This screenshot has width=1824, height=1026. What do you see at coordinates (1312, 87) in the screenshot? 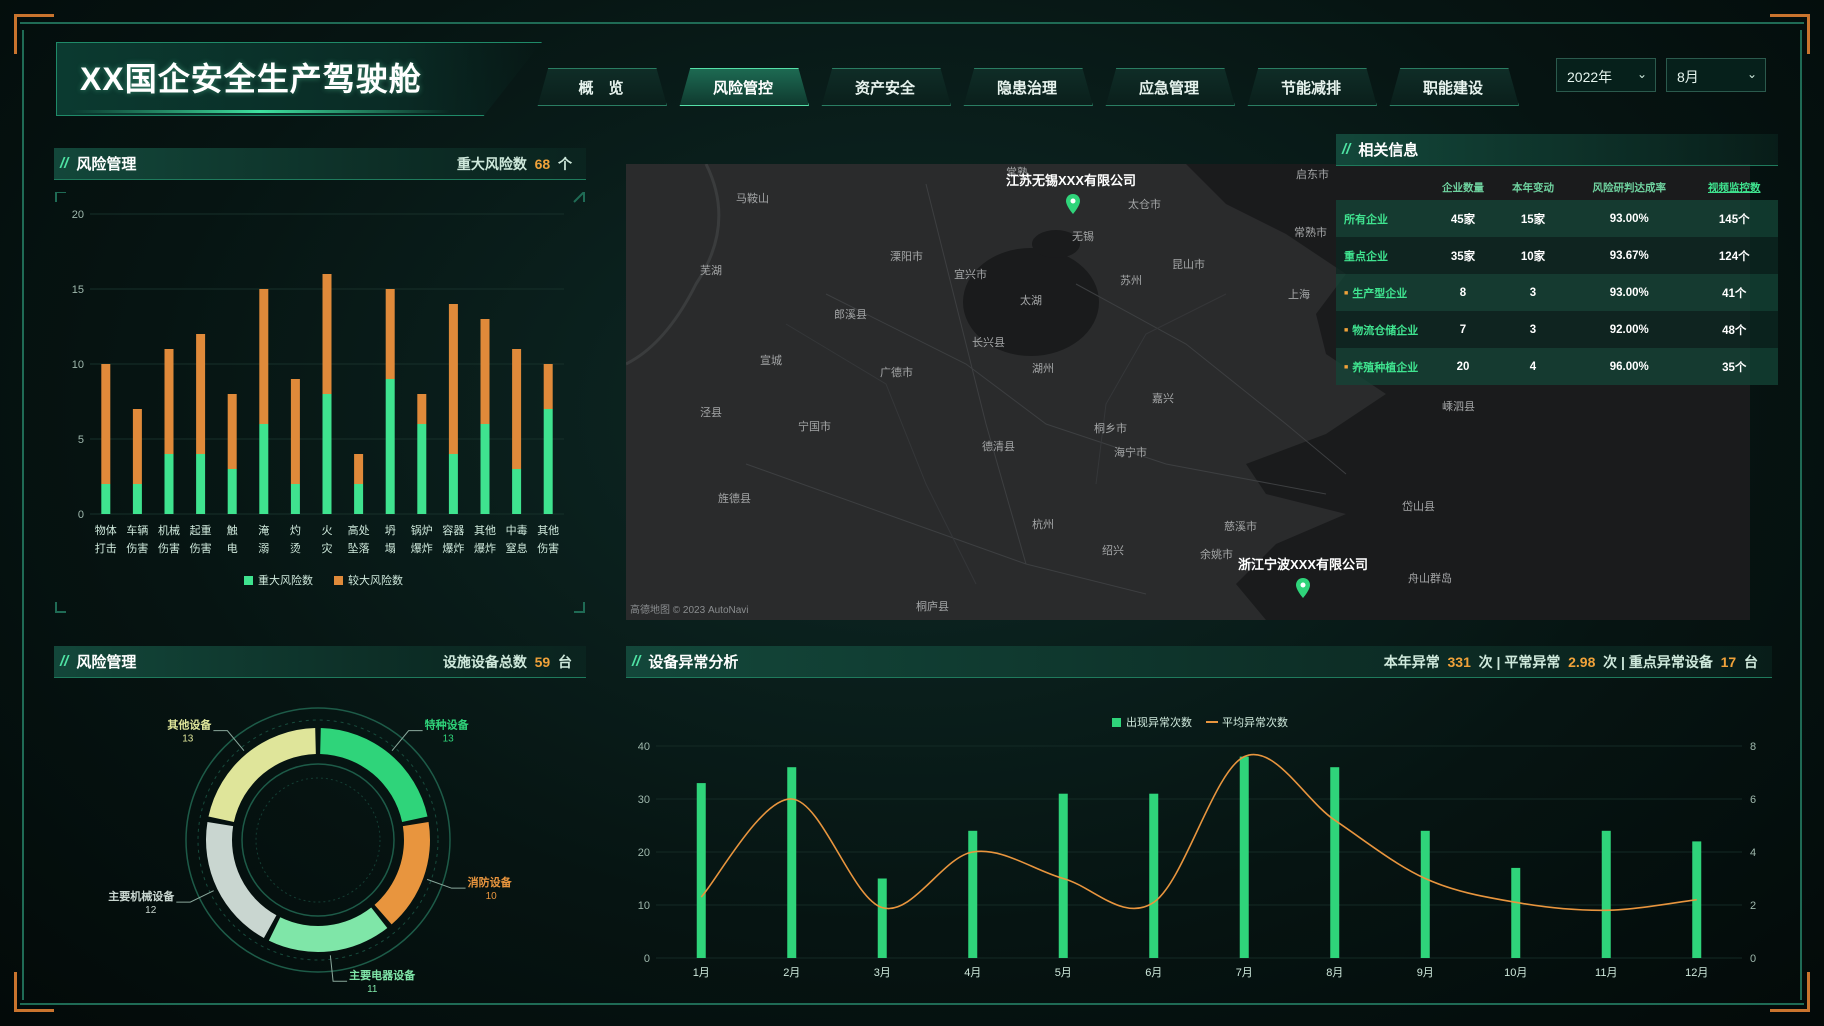
I see `nav-tab-energy-saving: 节能减排` at bounding box center [1312, 87].